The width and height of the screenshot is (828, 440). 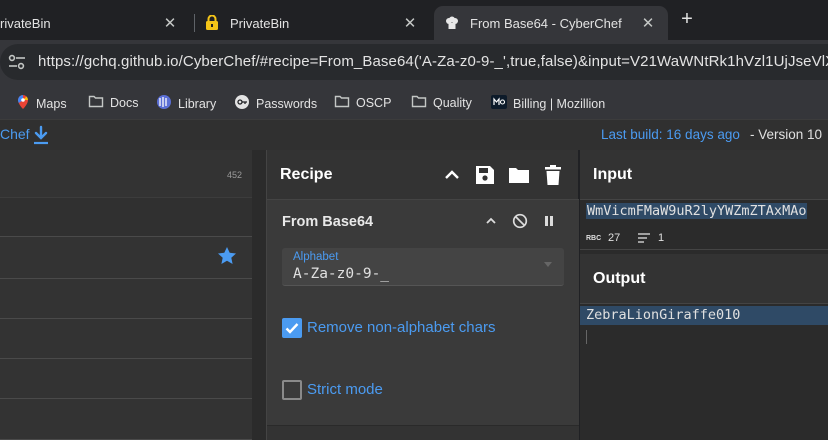 I want to click on privatebin-icon, so click(x=212, y=22).